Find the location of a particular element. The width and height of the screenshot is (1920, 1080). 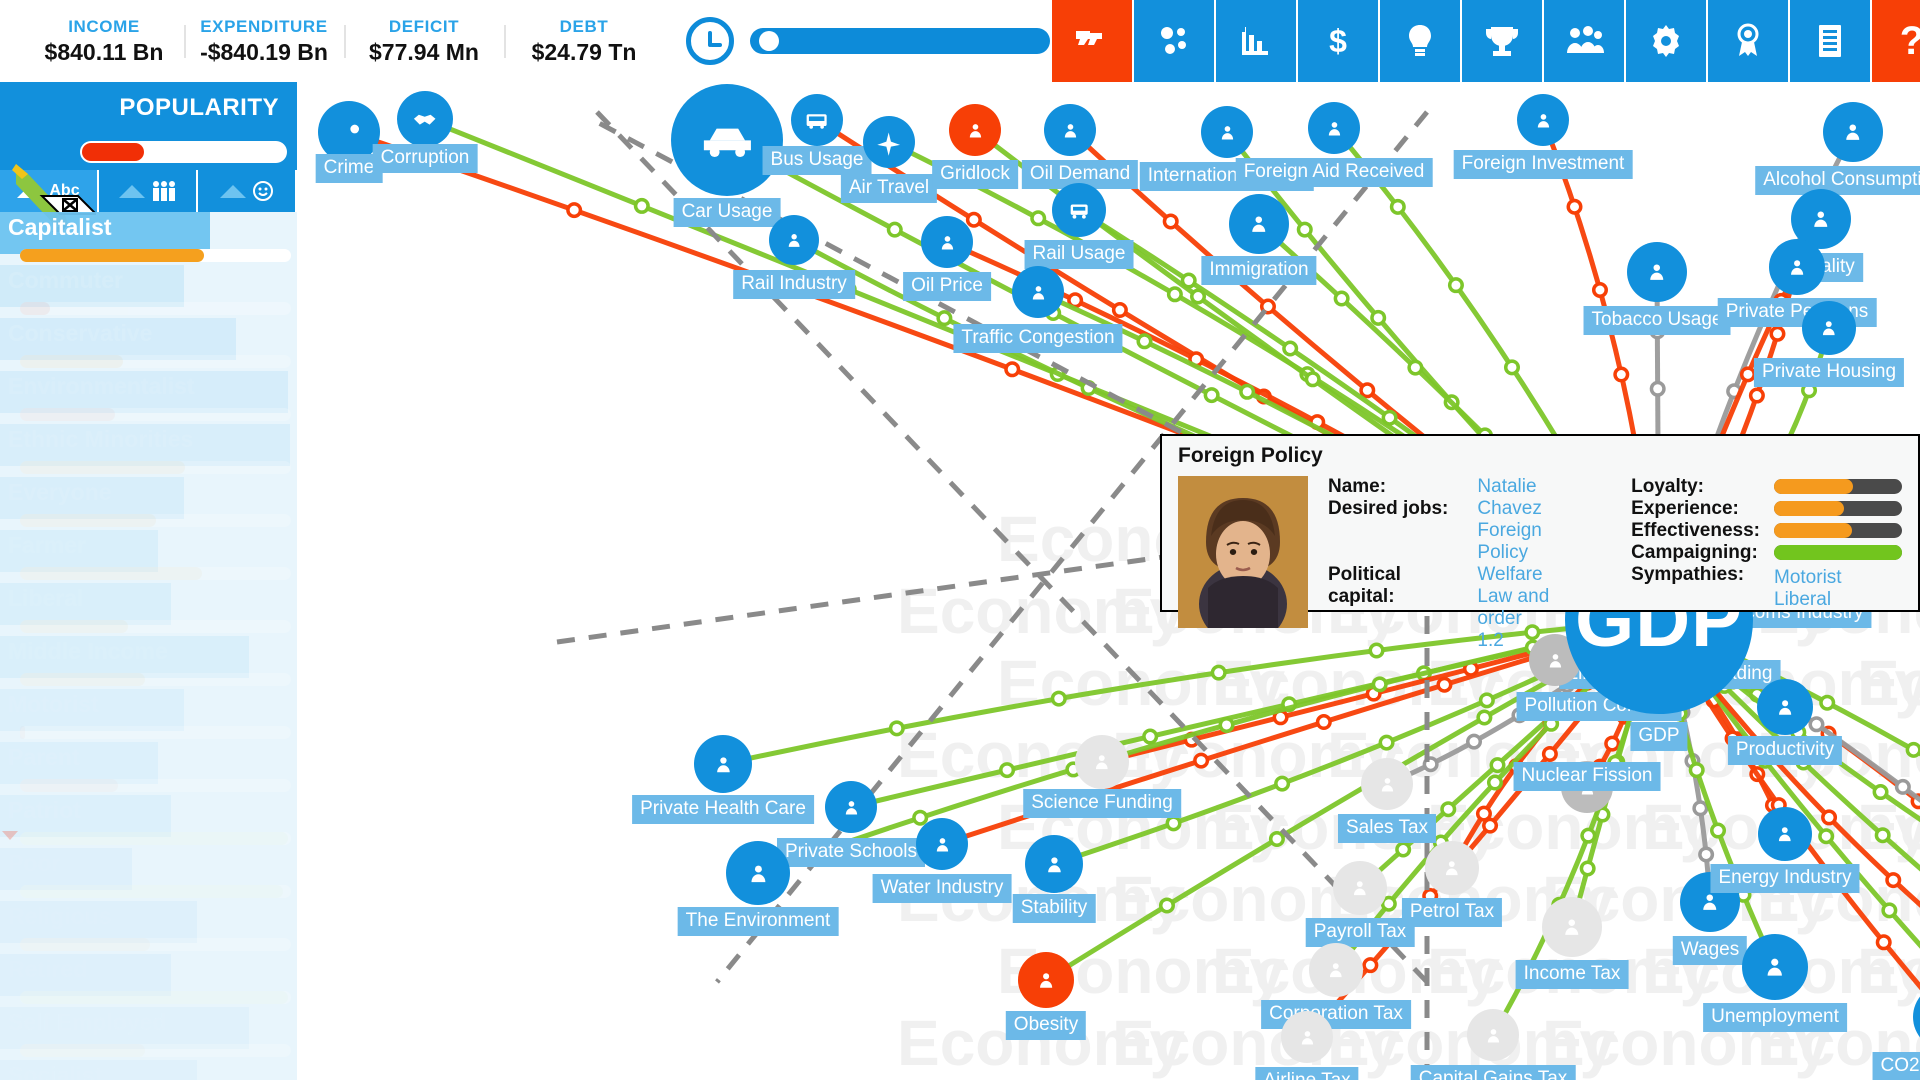

node-label-foreign-aid-received: Foreign Aid Received is located at coordinates (1334, 172).